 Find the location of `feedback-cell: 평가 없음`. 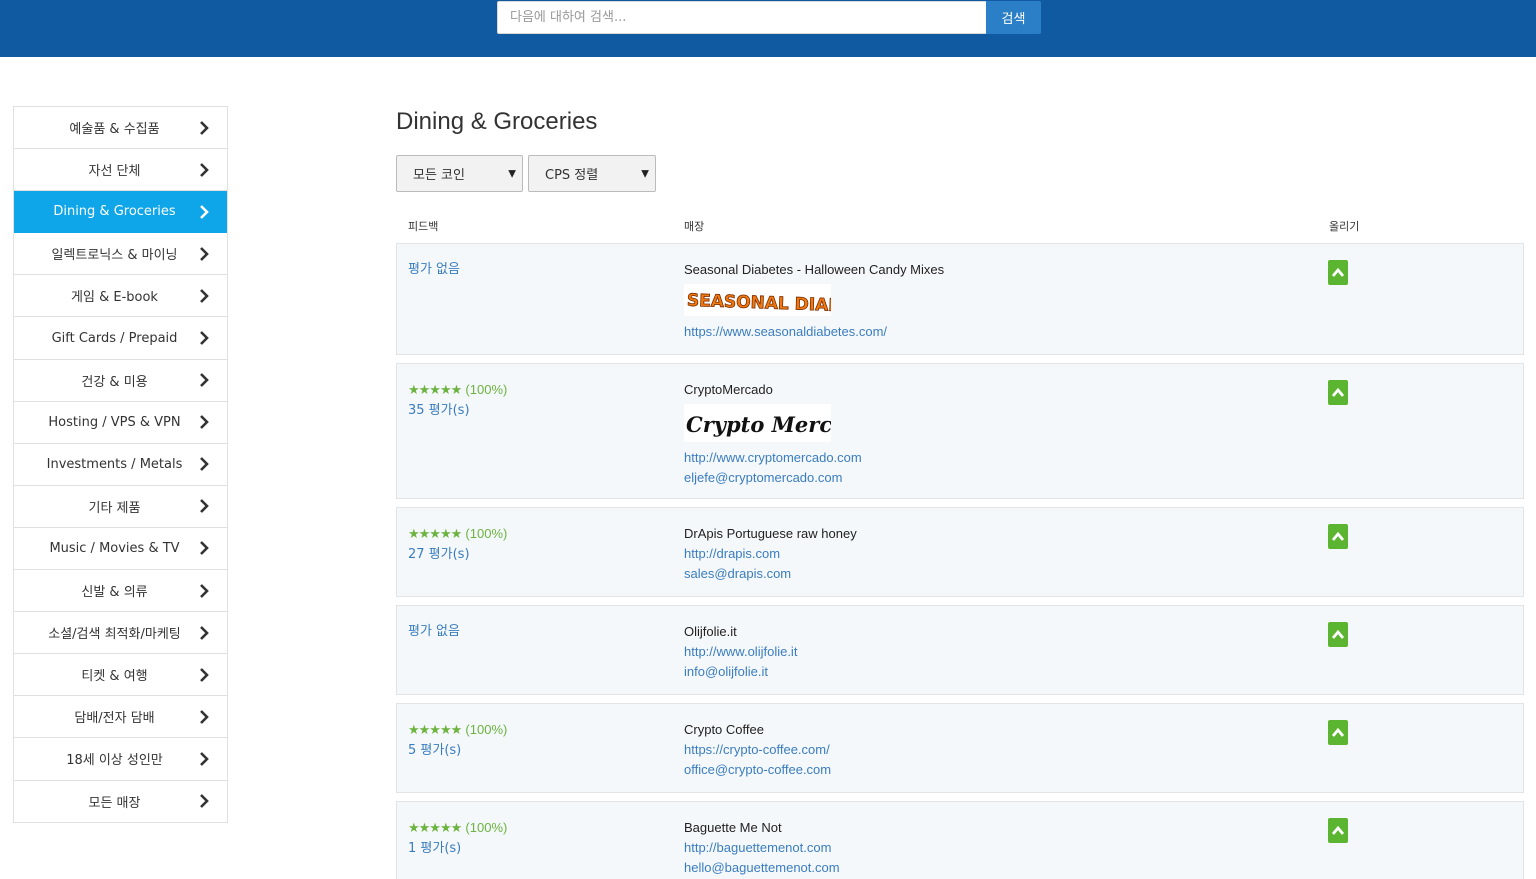

feedback-cell: 평가 없음 is located at coordinates (434, 270).